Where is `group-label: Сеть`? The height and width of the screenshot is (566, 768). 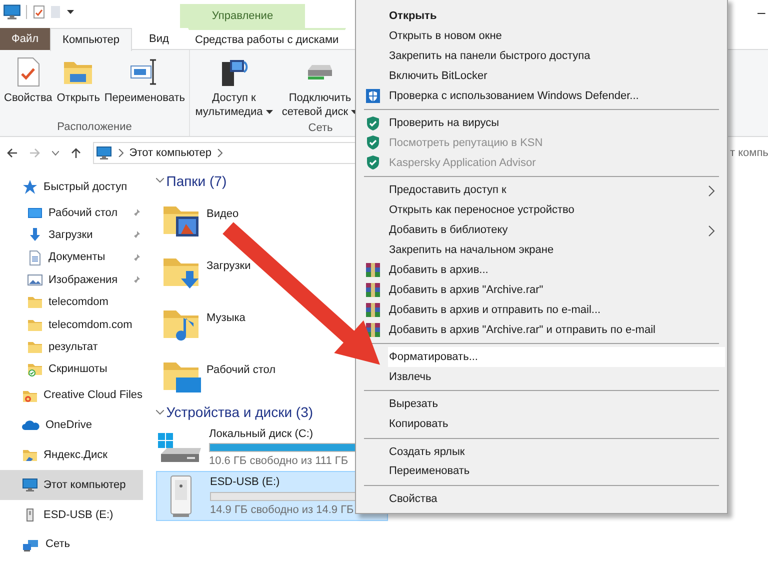 group-label: Сеть is located at coordinates (320, 128).